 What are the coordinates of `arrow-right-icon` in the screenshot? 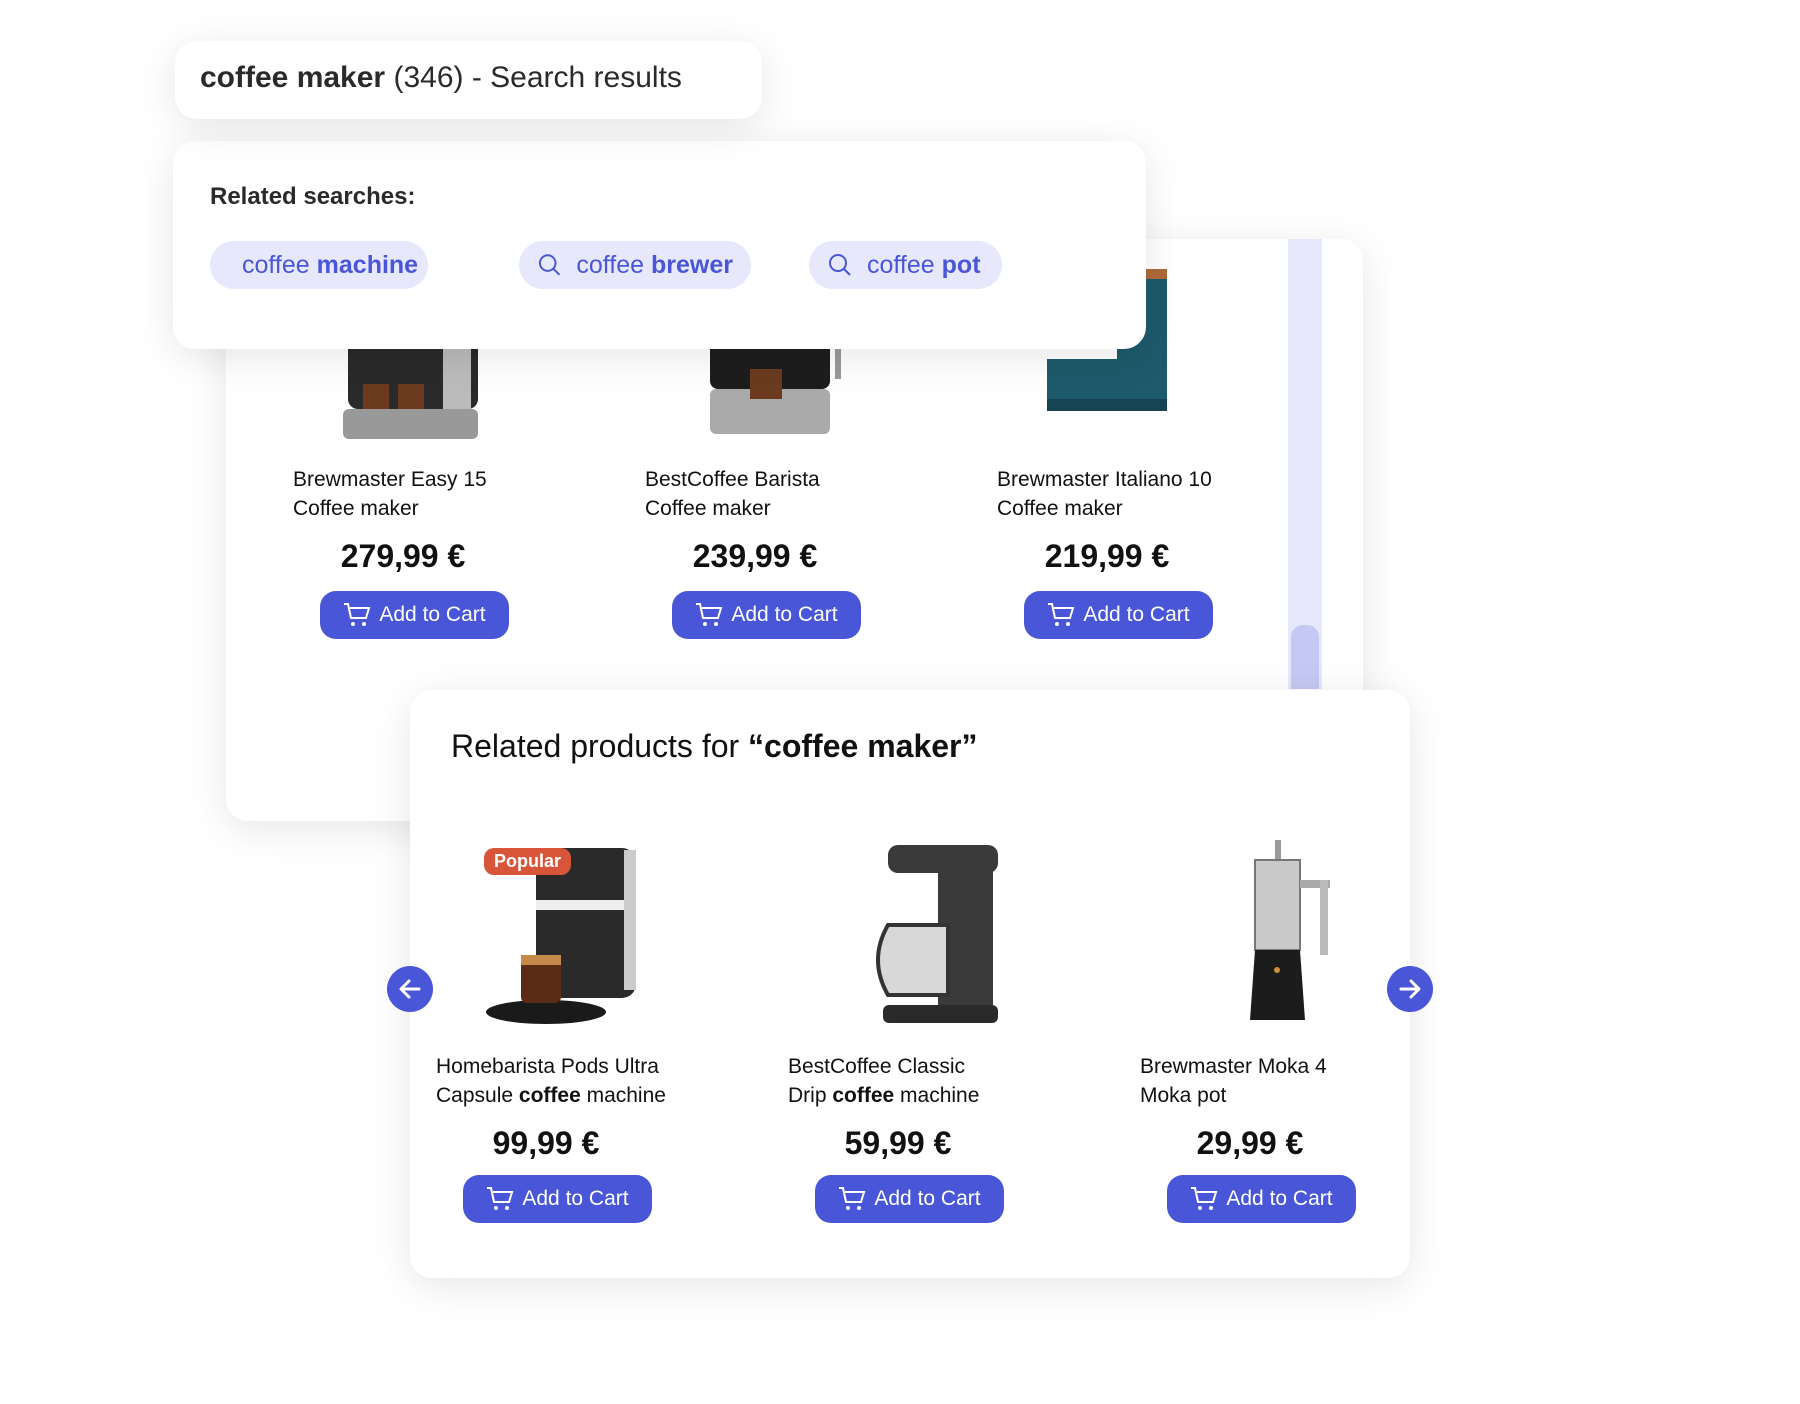 It's located at (1410, 989).